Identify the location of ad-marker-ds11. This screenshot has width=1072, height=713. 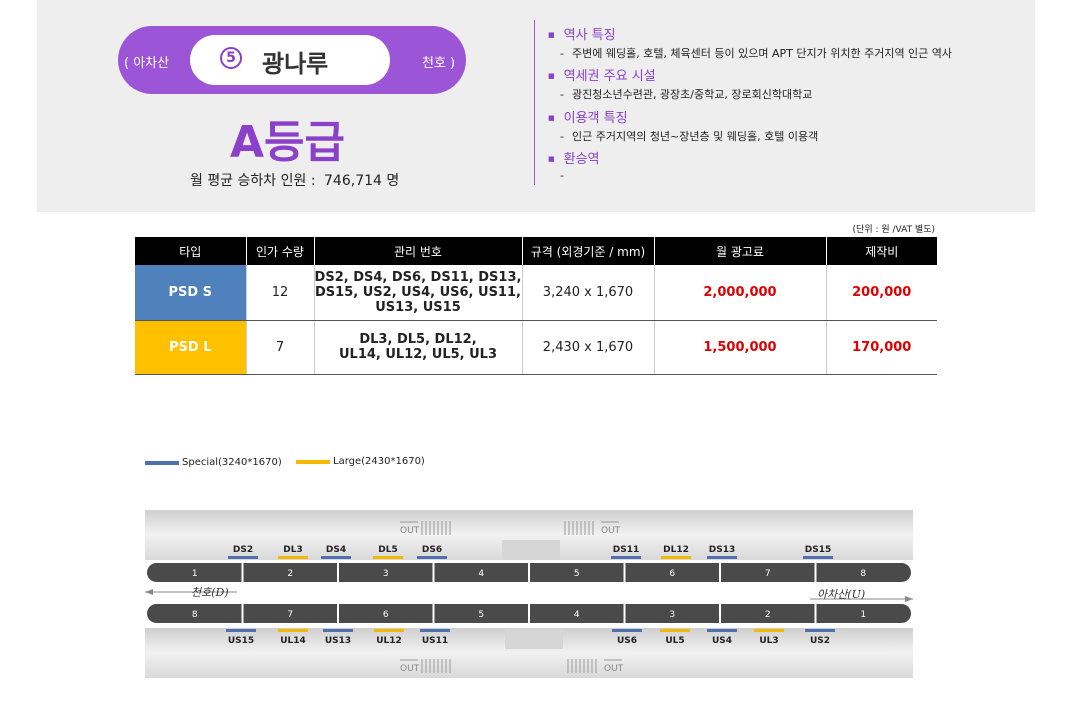
(626, 557).